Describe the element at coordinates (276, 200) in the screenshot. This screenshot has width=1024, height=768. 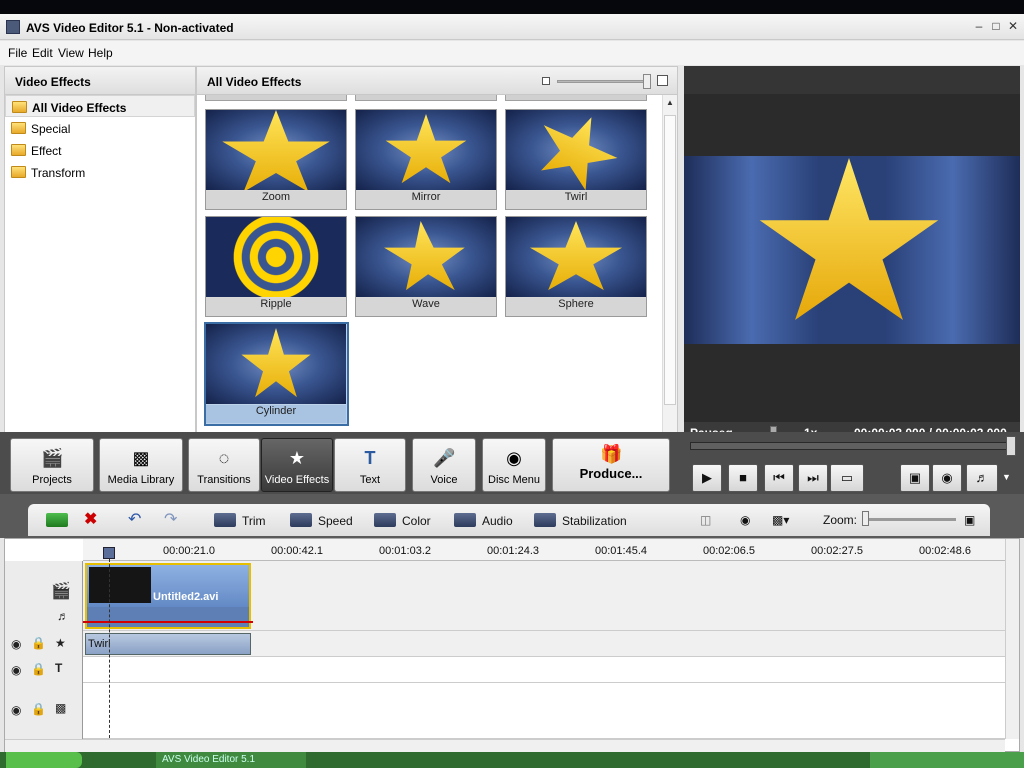
I see `effect-label: Zoom` at that location.